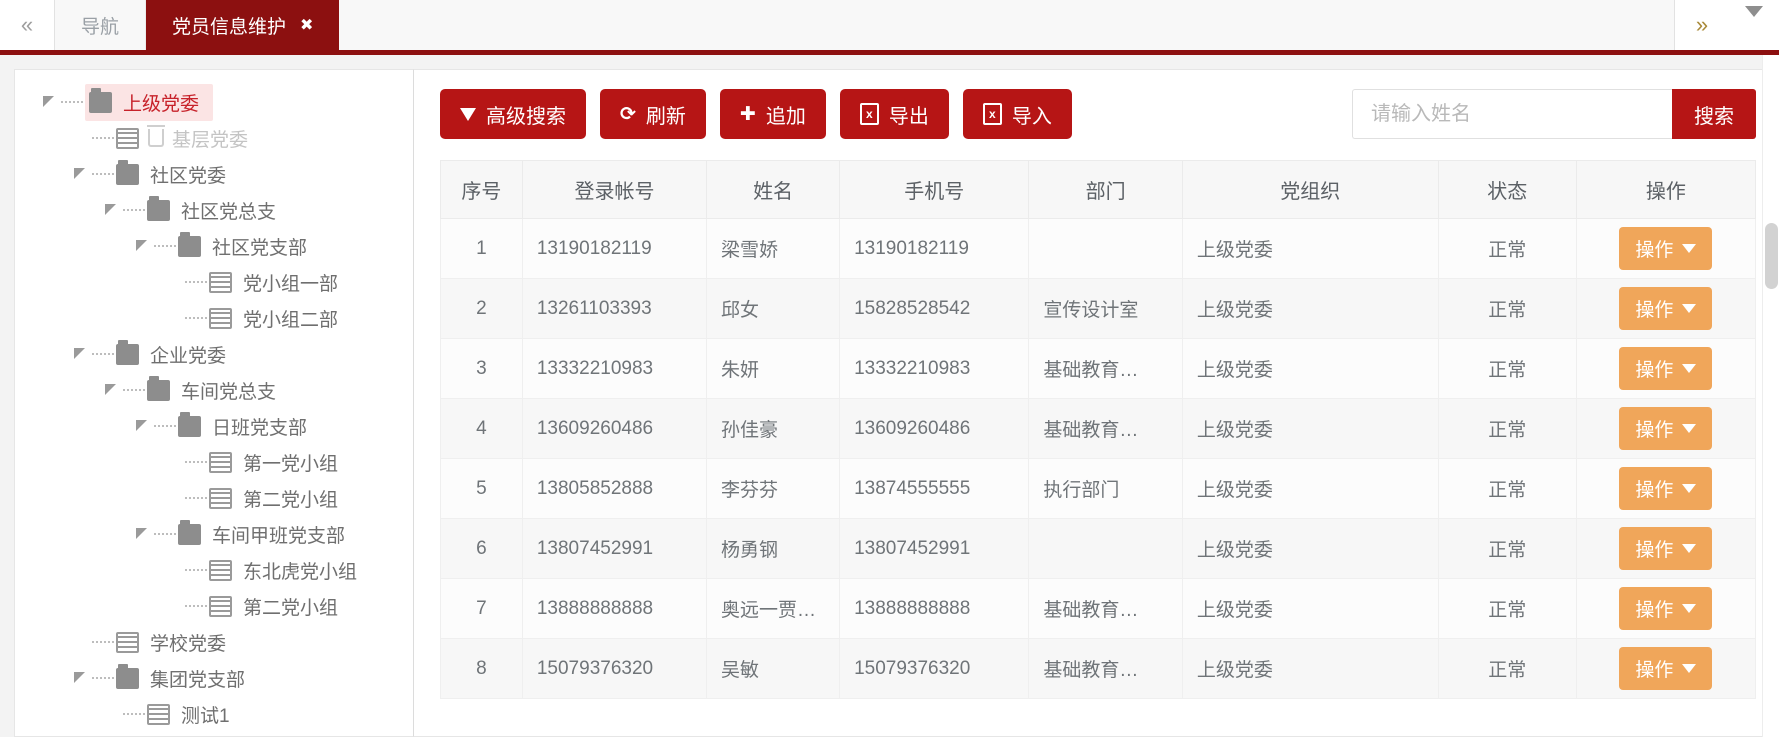 The width and height of the screenshot is (1779, 737). What do you see at coordinates (214, 498) in the screenshot?
I see `tree-node-11: 第二党小组` at bounding box center [214, 498].